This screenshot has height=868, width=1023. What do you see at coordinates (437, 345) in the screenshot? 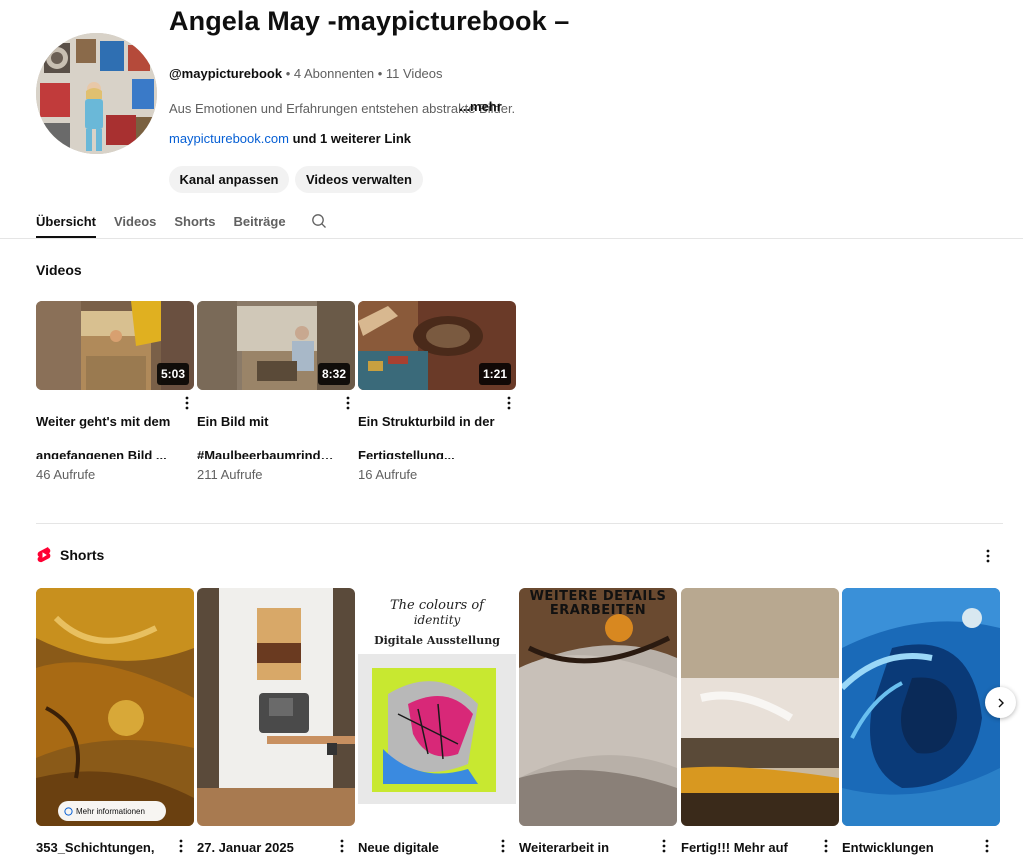
I see `video-thumbnail: 1:21` at bounding box center [437, 345].